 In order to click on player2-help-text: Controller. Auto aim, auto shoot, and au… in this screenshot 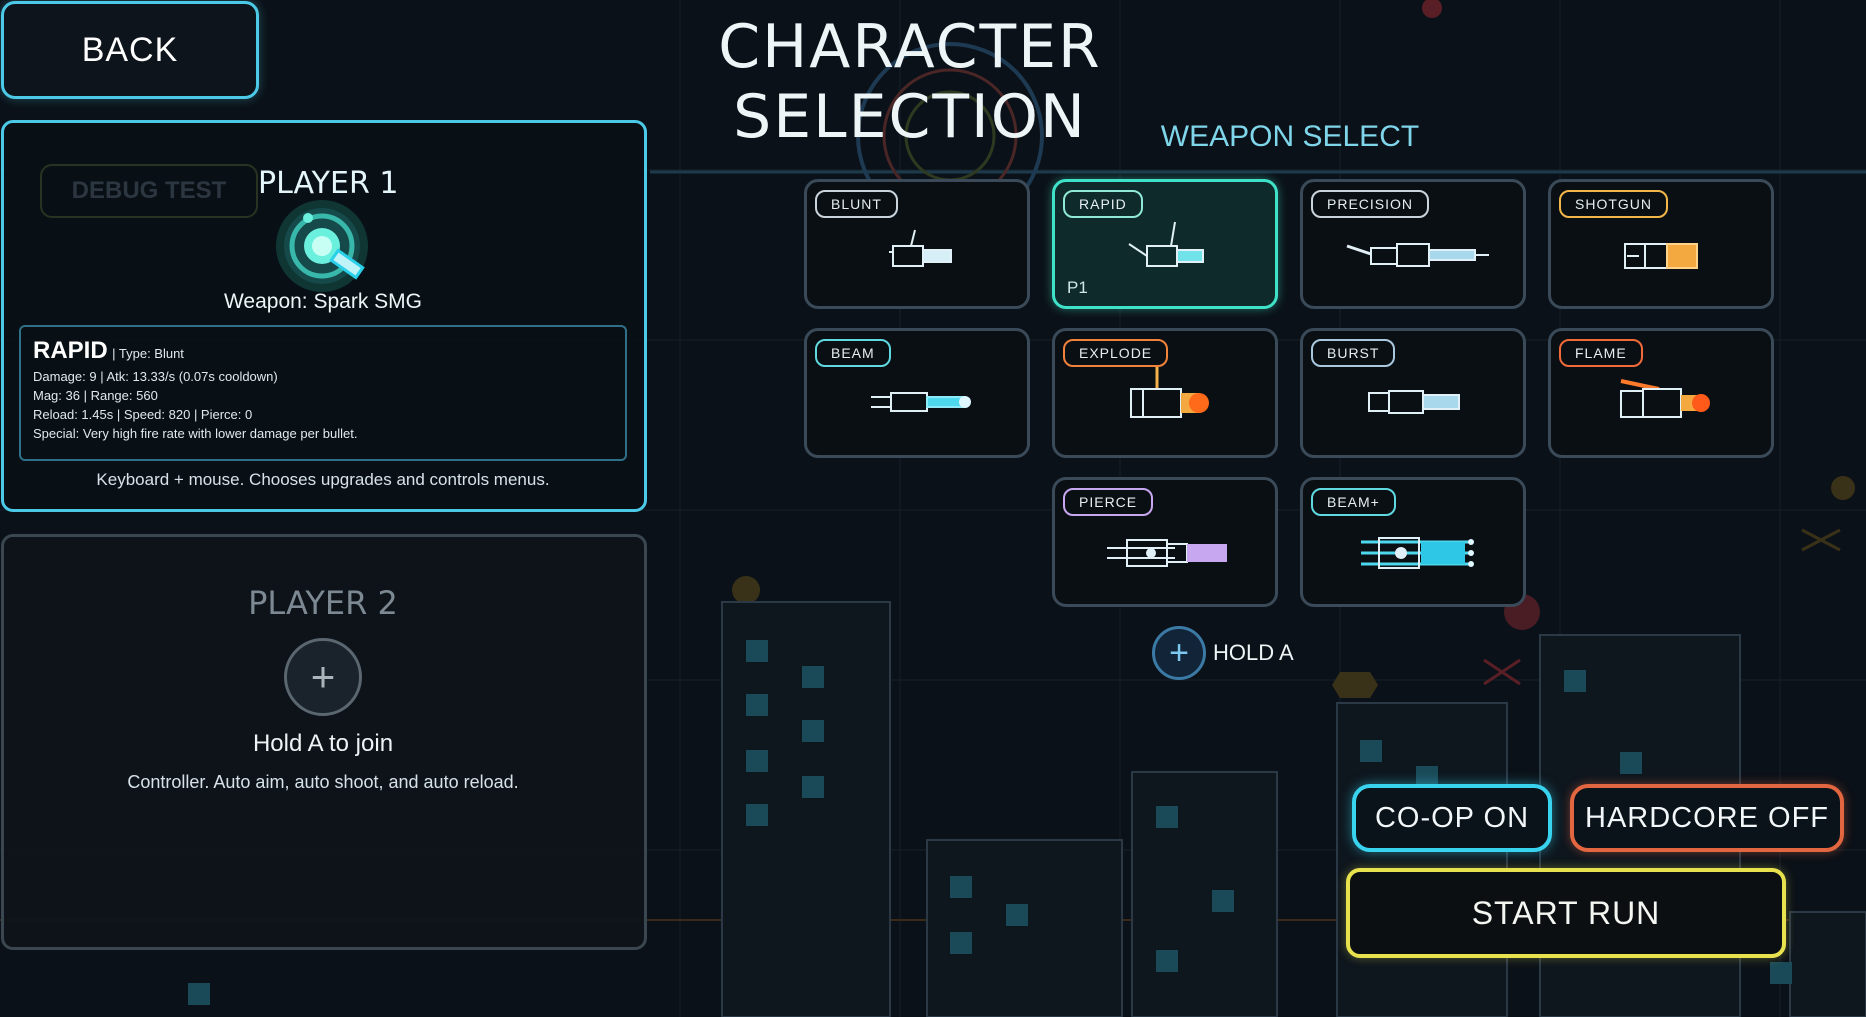, I will do `click(323, 782)`.